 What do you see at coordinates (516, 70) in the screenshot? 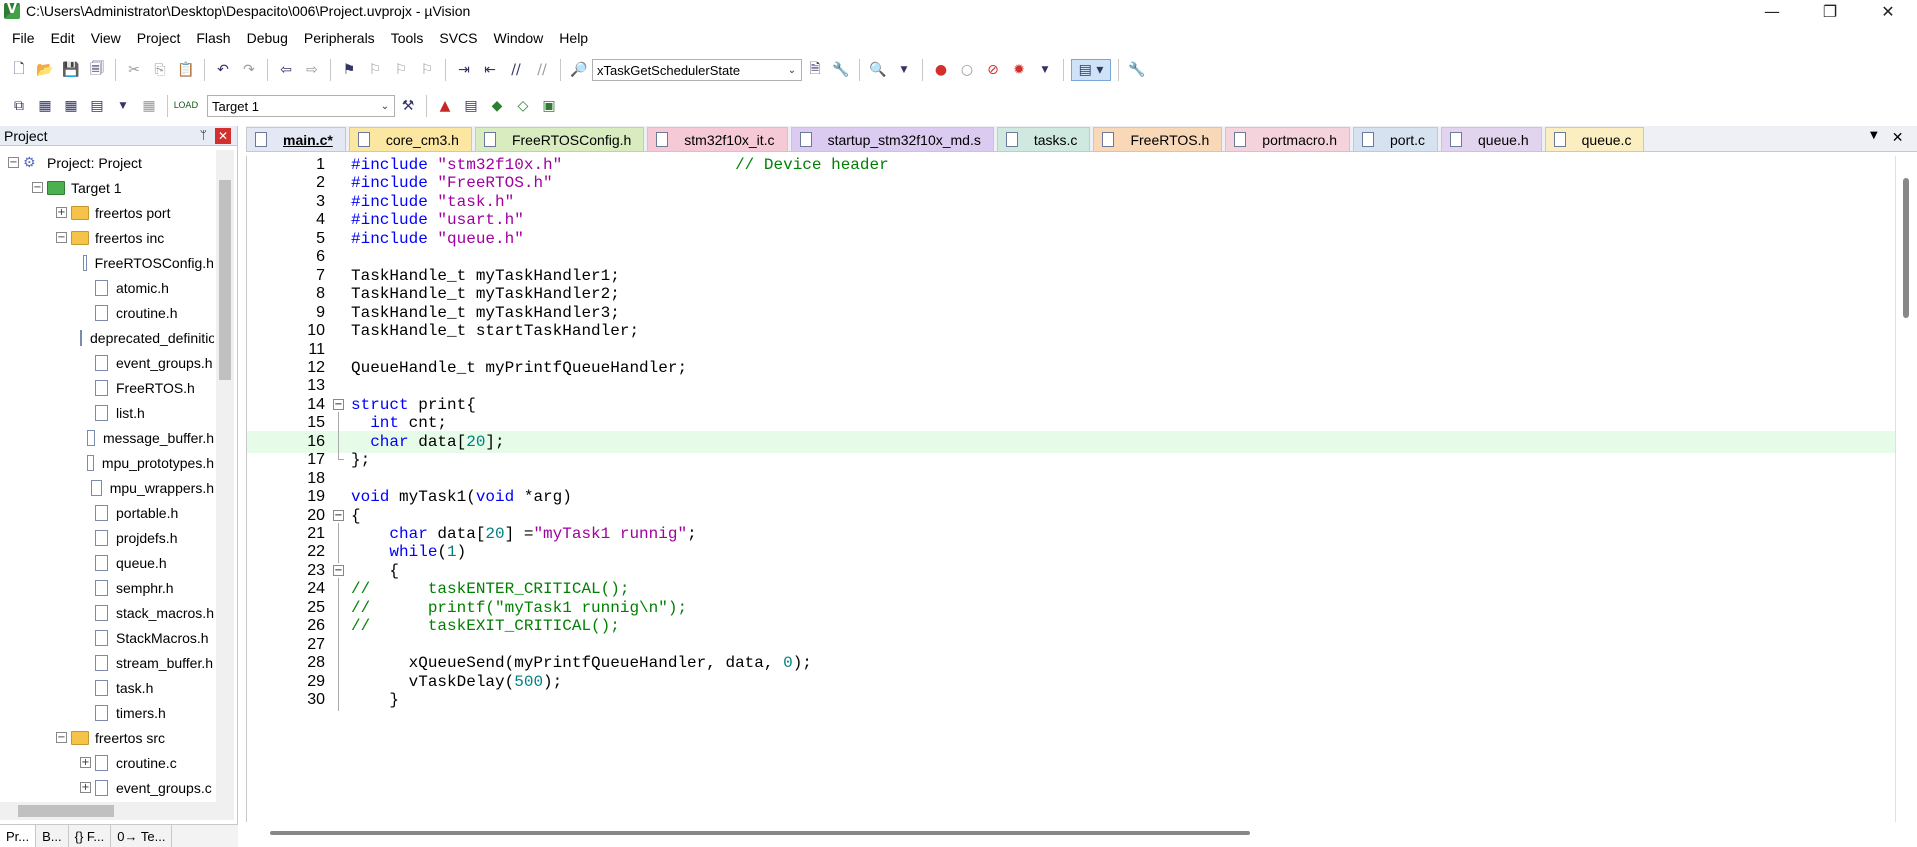
I see `comment-icon: //` at bounding box center [516, 70].